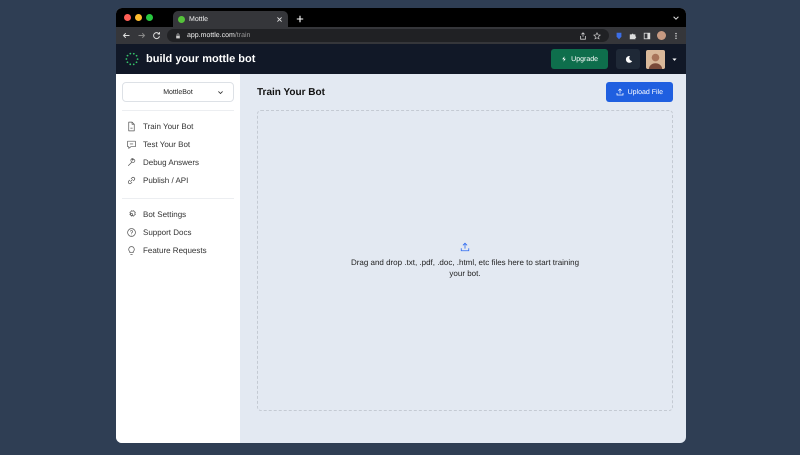  I want to click on forward-icon, so click(141, 35).